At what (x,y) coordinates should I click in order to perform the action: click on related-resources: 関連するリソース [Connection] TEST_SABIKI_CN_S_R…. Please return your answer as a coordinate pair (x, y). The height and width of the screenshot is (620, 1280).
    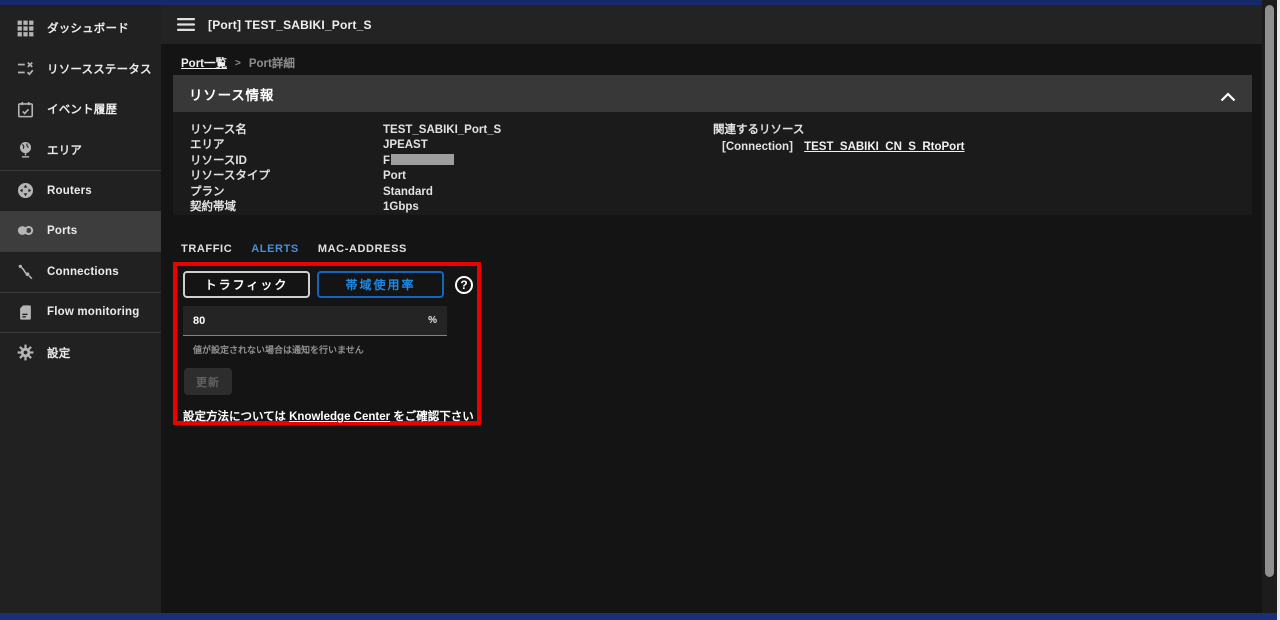
    Looking at the image, I should click on (839, 169).